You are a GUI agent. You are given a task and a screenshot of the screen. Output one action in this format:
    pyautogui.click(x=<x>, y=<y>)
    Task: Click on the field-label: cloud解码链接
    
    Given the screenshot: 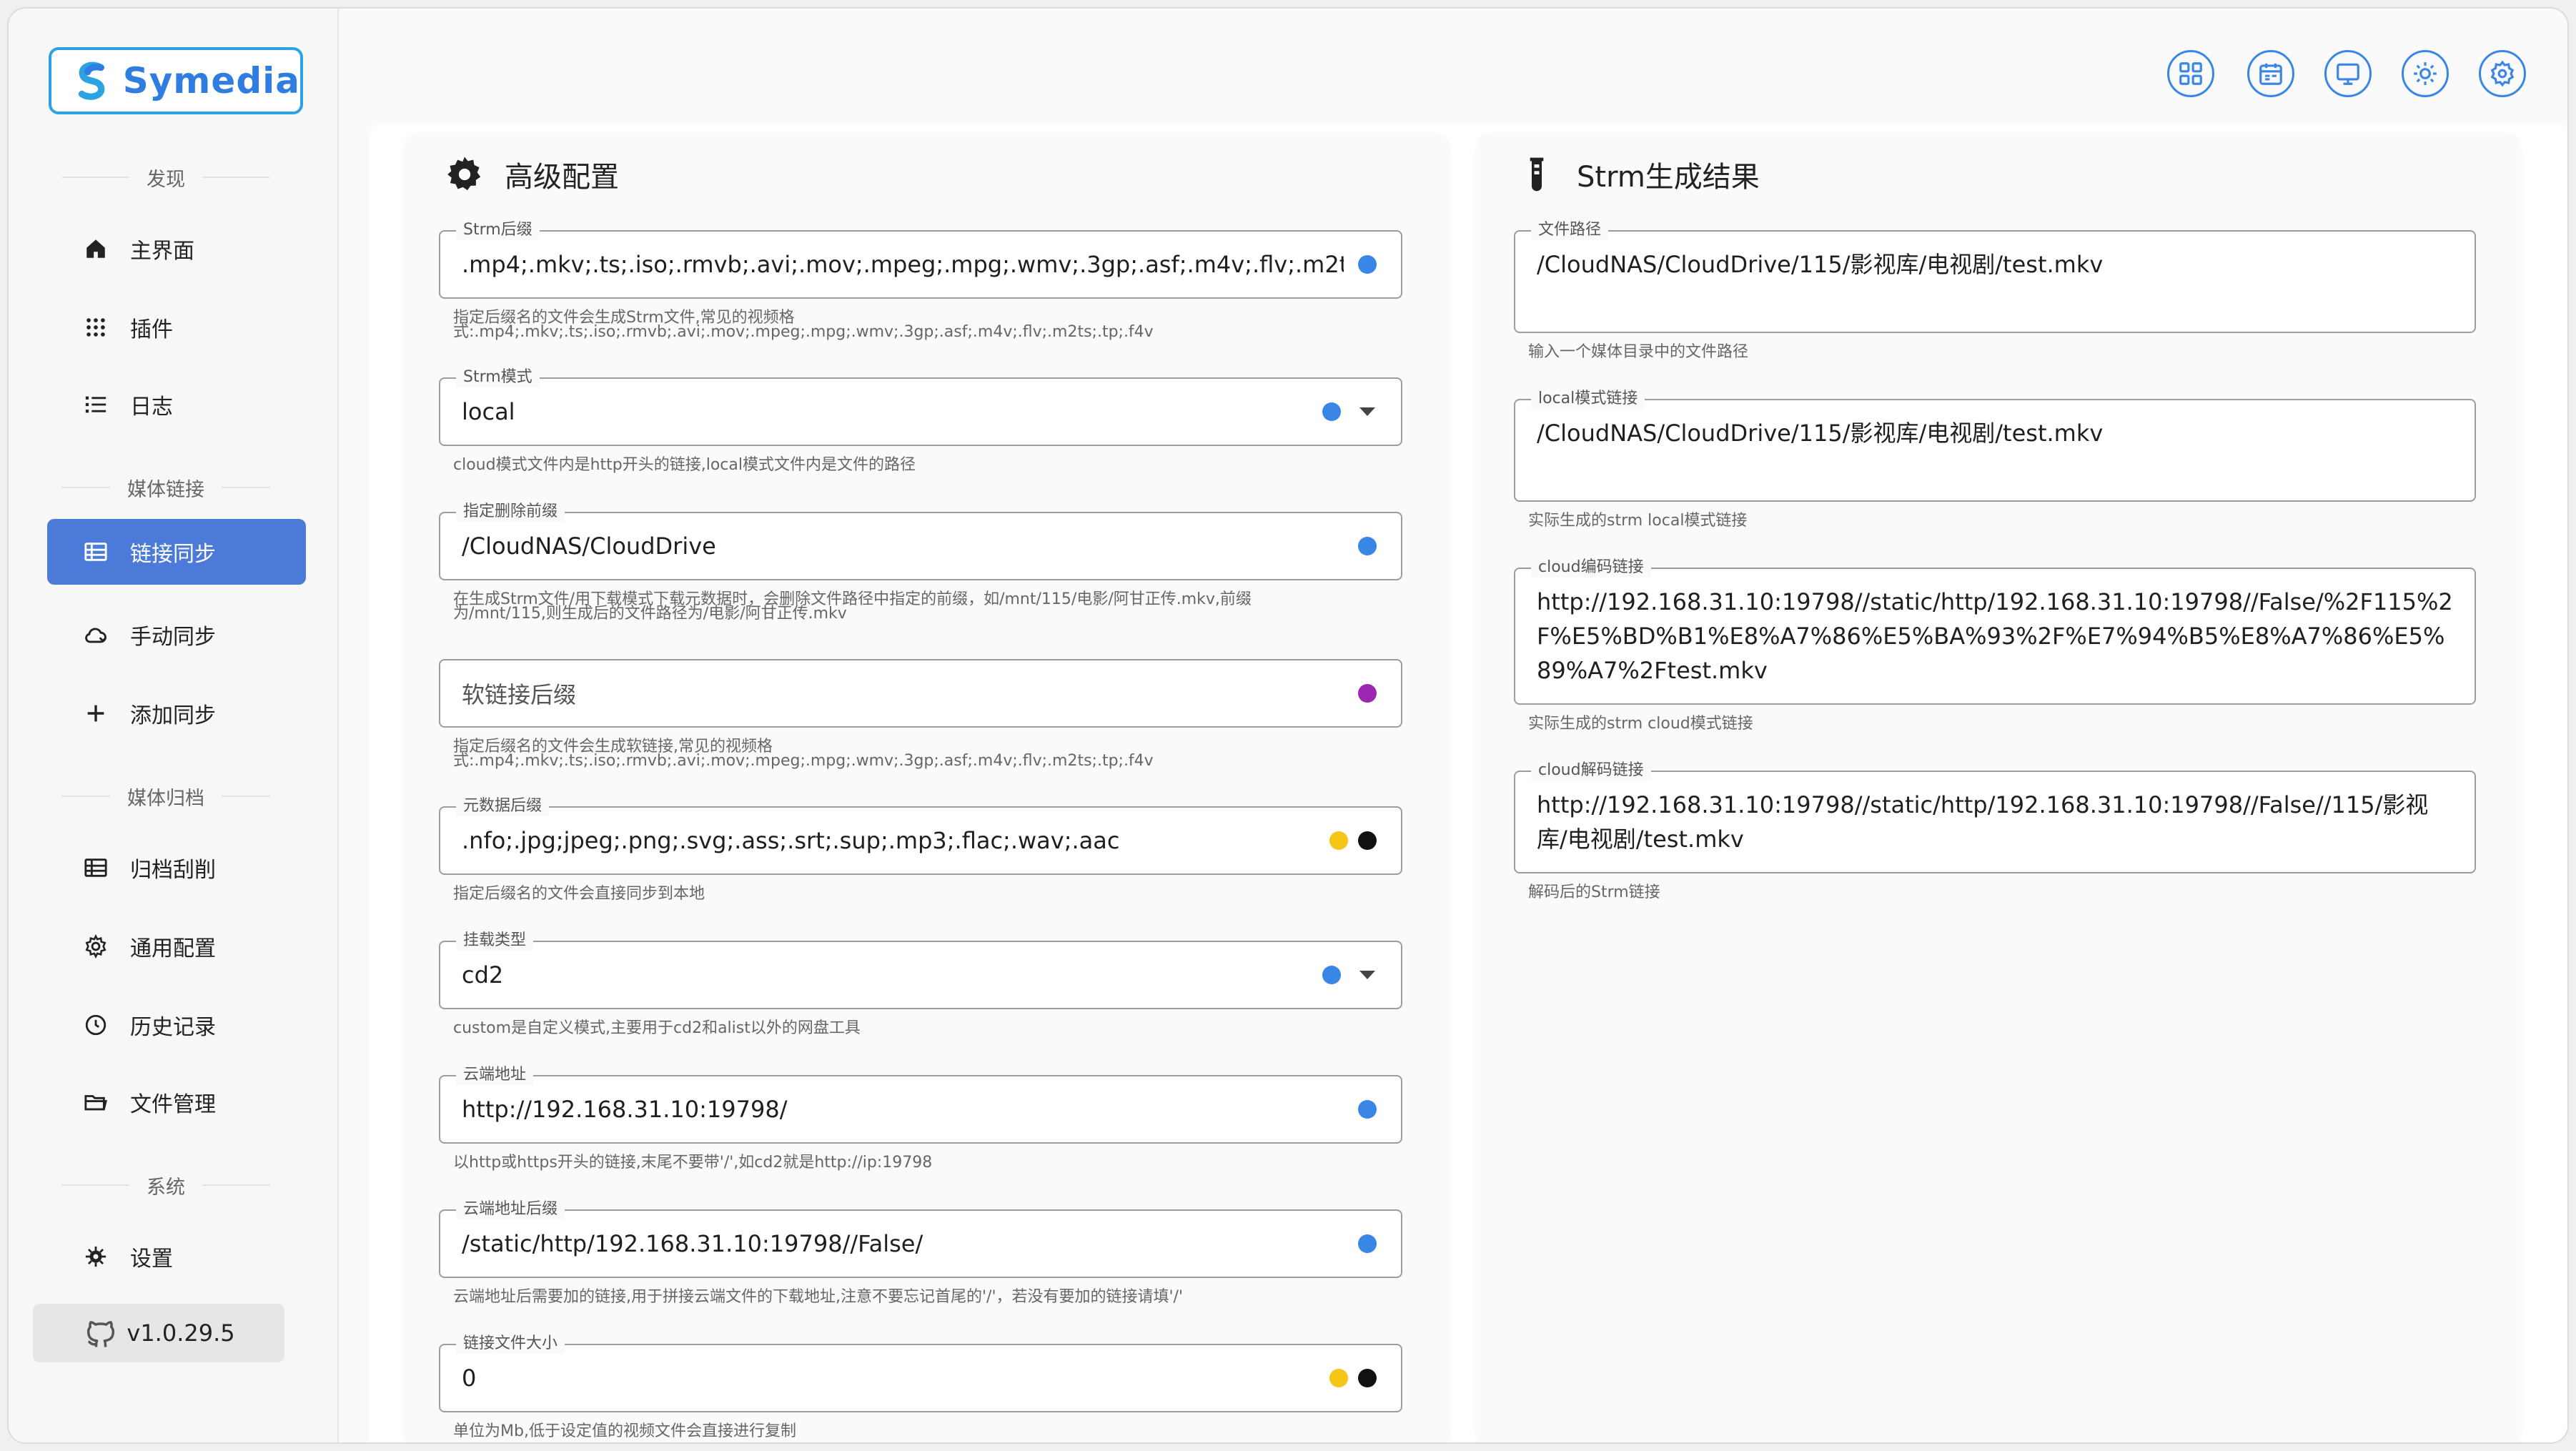 What is the action you would take?
    pyautogui.click(x=1591, y=771)
    